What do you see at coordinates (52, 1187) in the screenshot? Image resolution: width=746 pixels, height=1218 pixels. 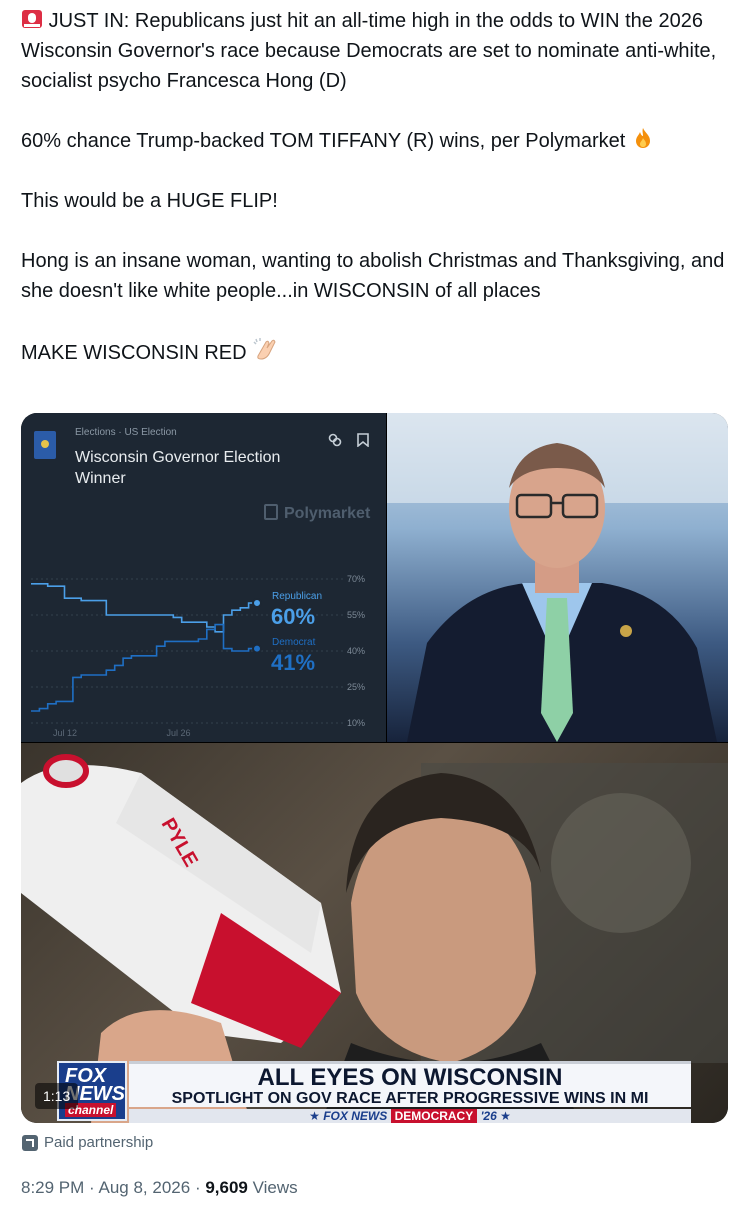 I see `tweet-time: 8:29 PM` at bounding box center [52, 1187].